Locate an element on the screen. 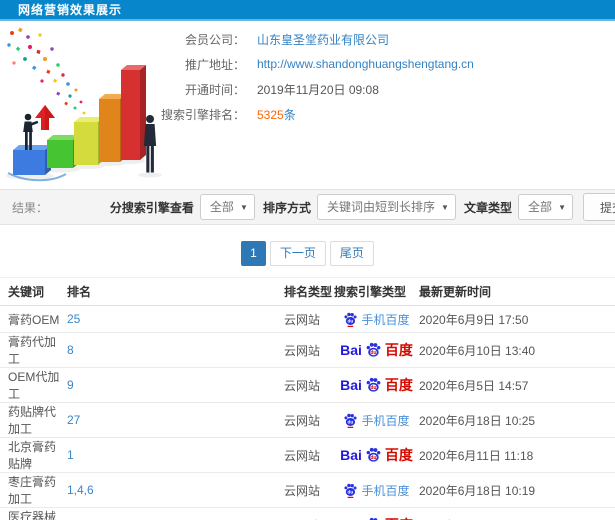 This screenshot has height=520, width=615. info-row-company: 会员公司： 山东皇圣堂药业有限公司 is located at coordinates (307, 39).